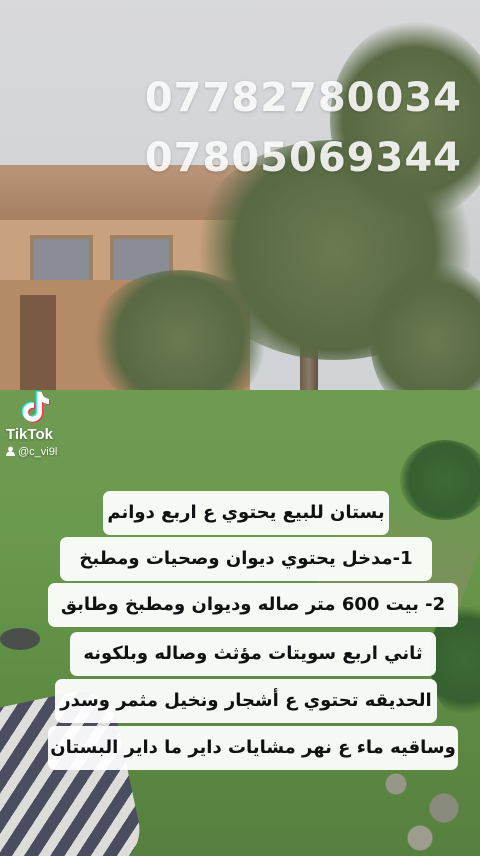 The height and width of the screenshot is (856, 480). Describe the element at coordinates (246, 513) in the screenshot. I see `caption-line: بستان للبيع يحتوي ع اربع دوانم` at that location.